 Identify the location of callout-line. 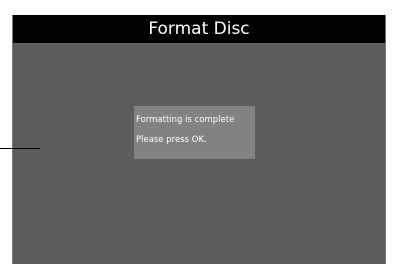
(20, 148).